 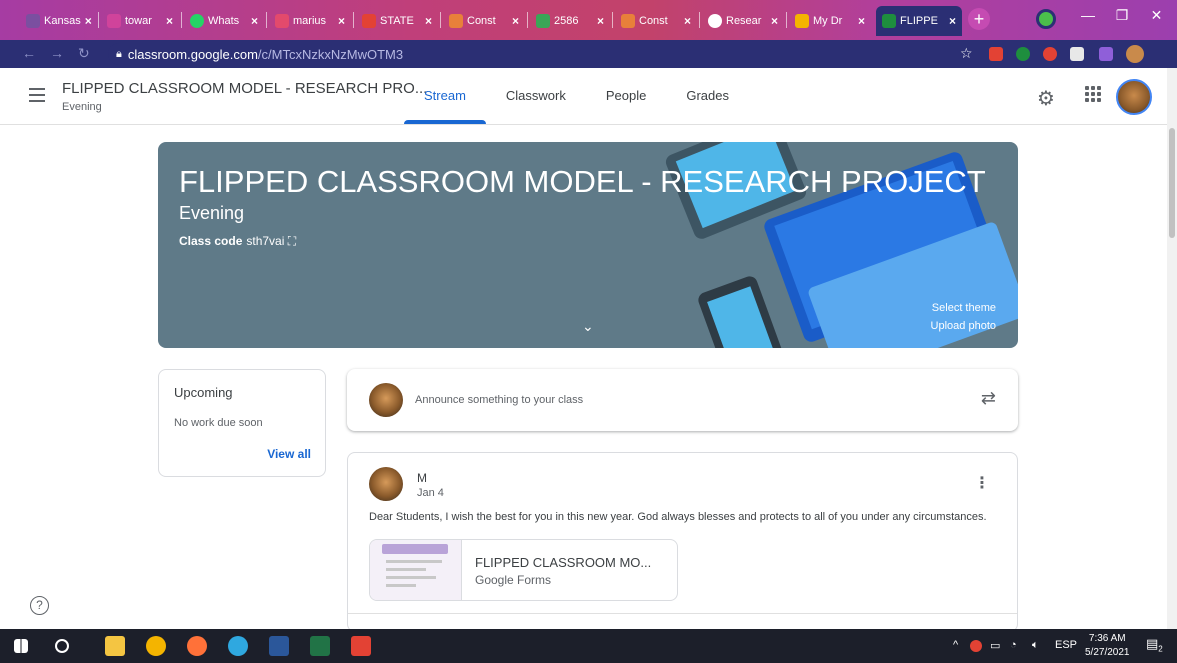 What do you see at coordinates (292, 241) in the screenshot?
I see `fullscreen-icon: ⛶` at bounding box center [292, 241].